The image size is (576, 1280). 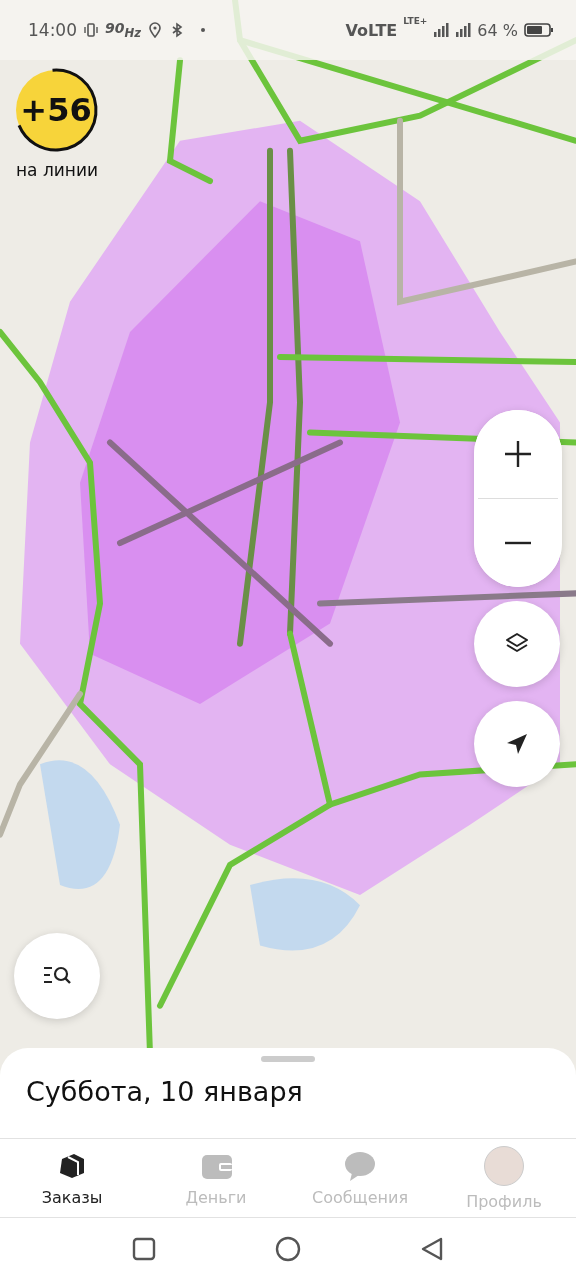 What do you see at coordinates (91, 30) in the screenshot?
I see `vibrate-icon` at bounding box center [91, 30].